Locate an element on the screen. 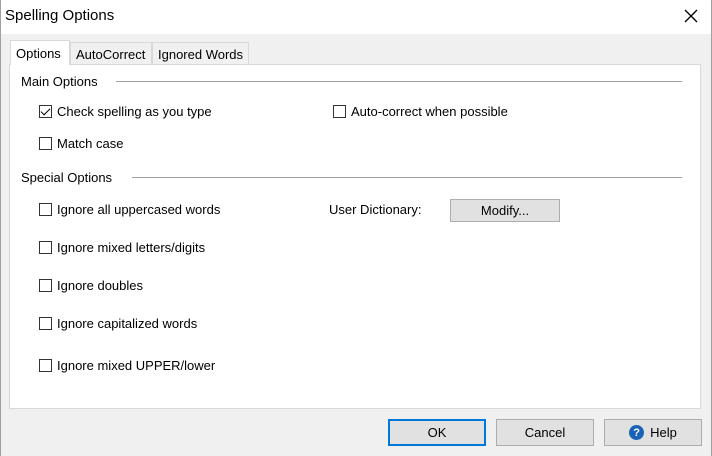  ignore-capitalized-checkbox: Ignore capitalized words is located at coordinates (118, 323).